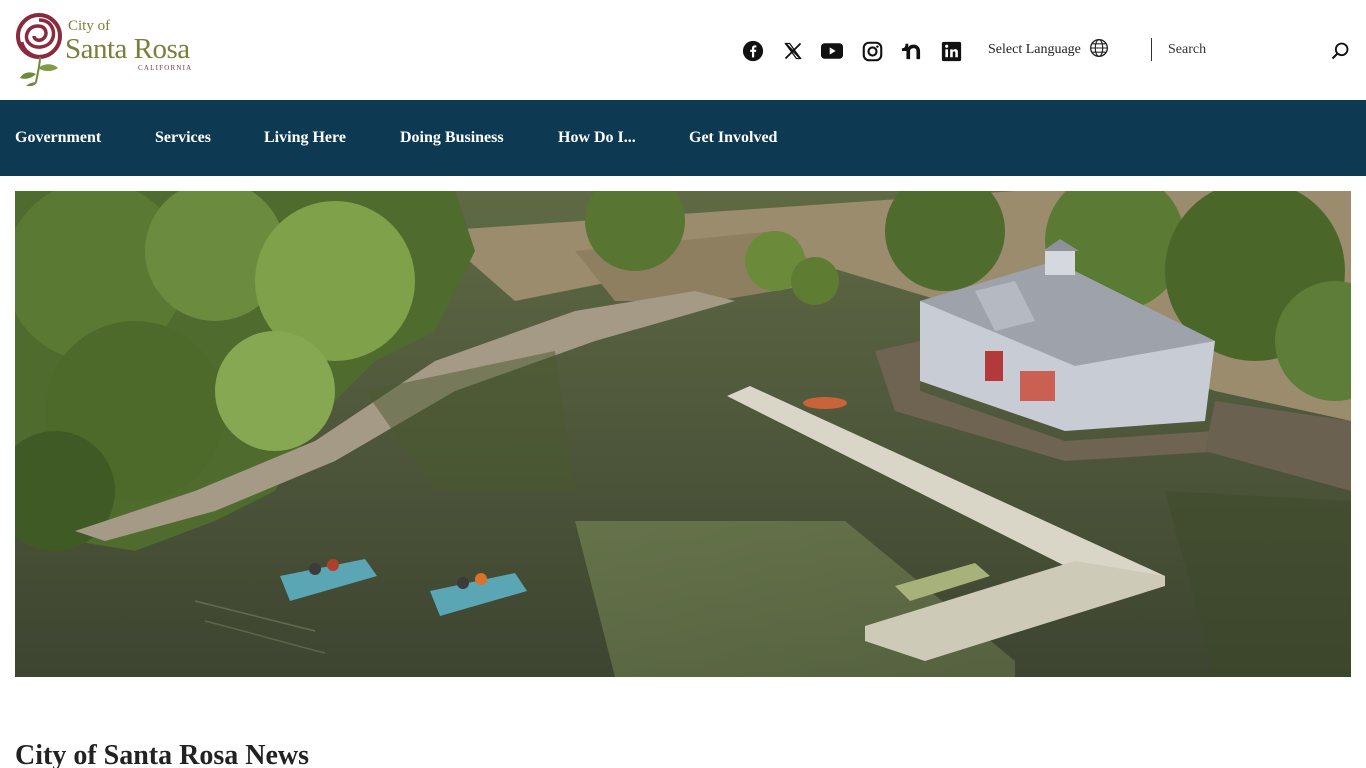 The image size is (1366, 768). I want to click on globe-icon, so click(1099, 50).